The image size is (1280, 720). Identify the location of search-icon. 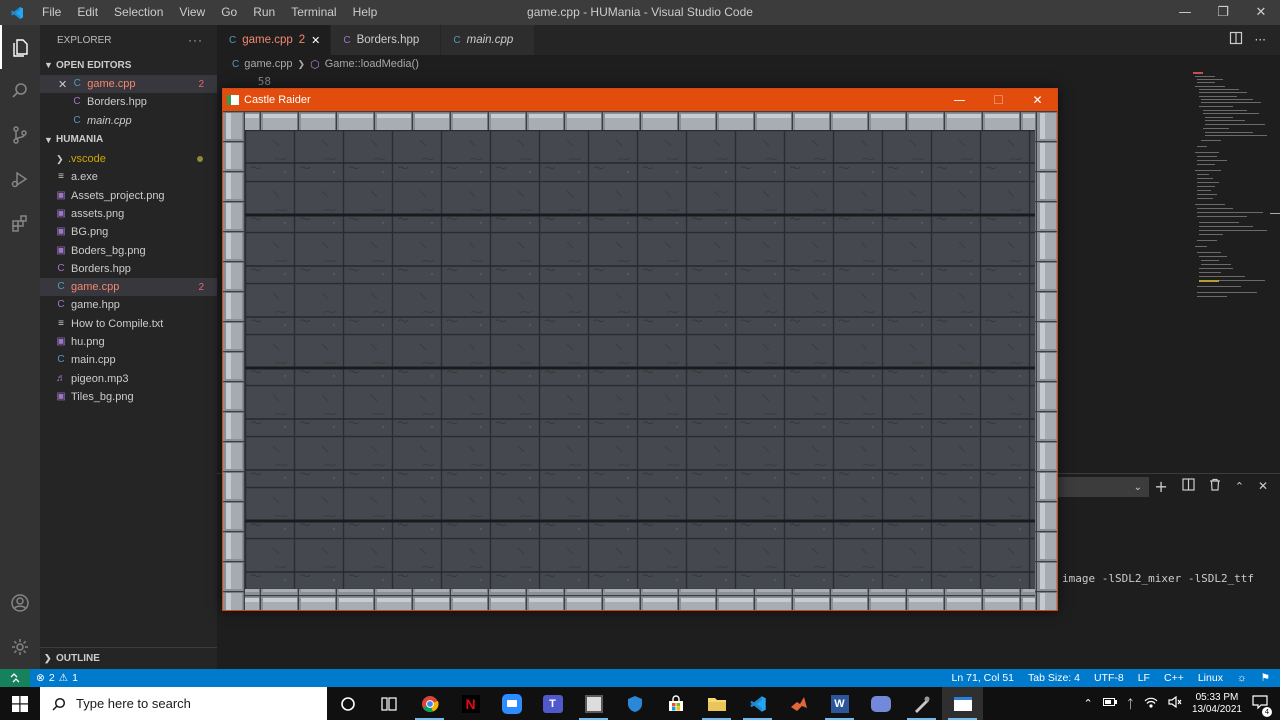
(20, 91).